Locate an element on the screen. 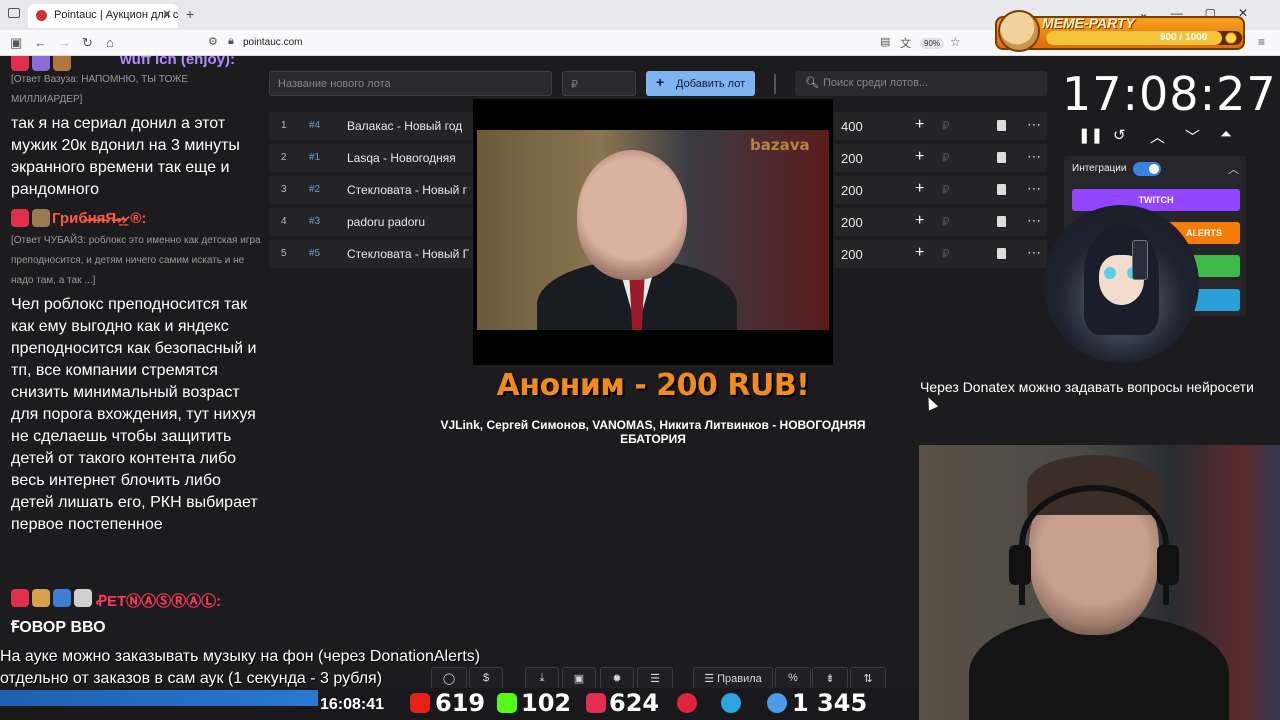 Image resolution: width=1280 pixels, height=720 pixels. back-icon: ← is located at coordinates (40, 42).